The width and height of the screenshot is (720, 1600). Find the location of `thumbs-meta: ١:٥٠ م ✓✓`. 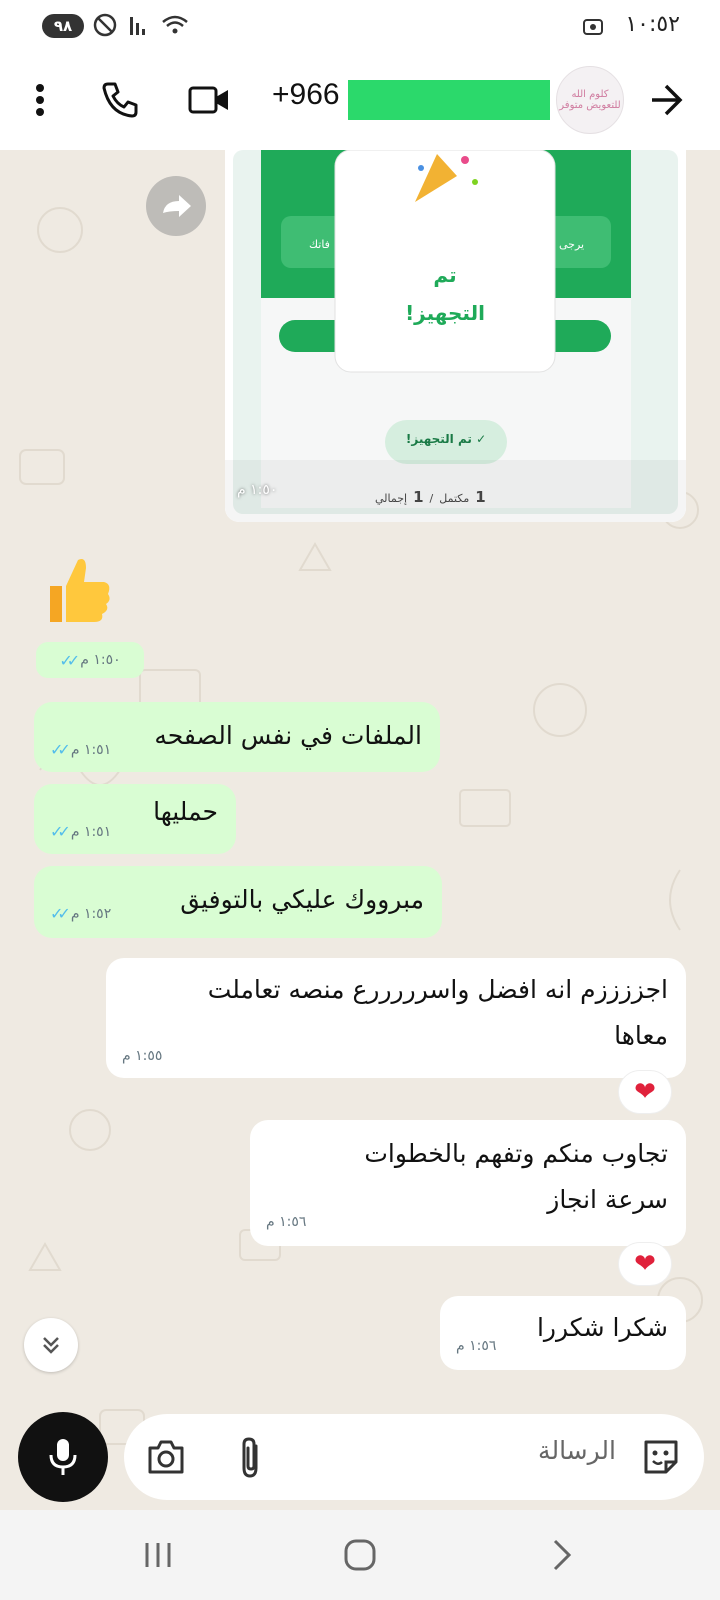

thumbs-meta: ١:٥٠ م ✓✓ is located at coordinates (90, 660).